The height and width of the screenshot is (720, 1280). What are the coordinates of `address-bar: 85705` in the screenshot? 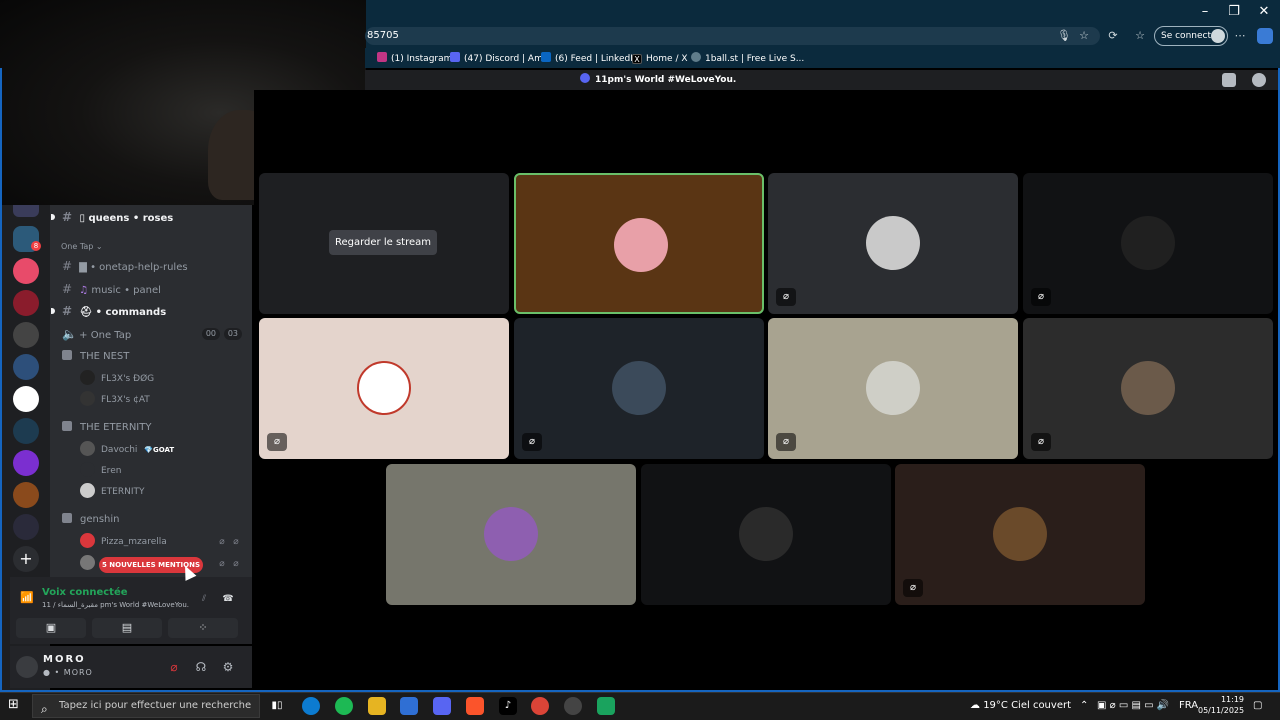 It's located at (732, 36).